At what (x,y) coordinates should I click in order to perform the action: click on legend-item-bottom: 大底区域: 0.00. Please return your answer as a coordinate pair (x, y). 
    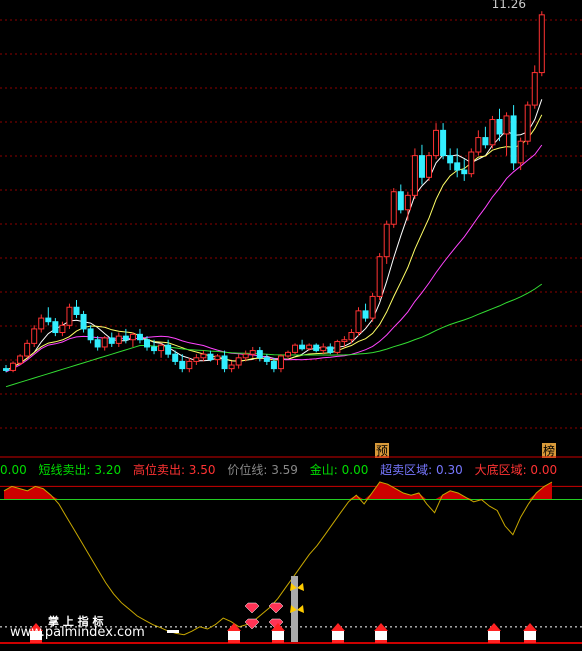
    Looking at the image, I should click on (516, 470).